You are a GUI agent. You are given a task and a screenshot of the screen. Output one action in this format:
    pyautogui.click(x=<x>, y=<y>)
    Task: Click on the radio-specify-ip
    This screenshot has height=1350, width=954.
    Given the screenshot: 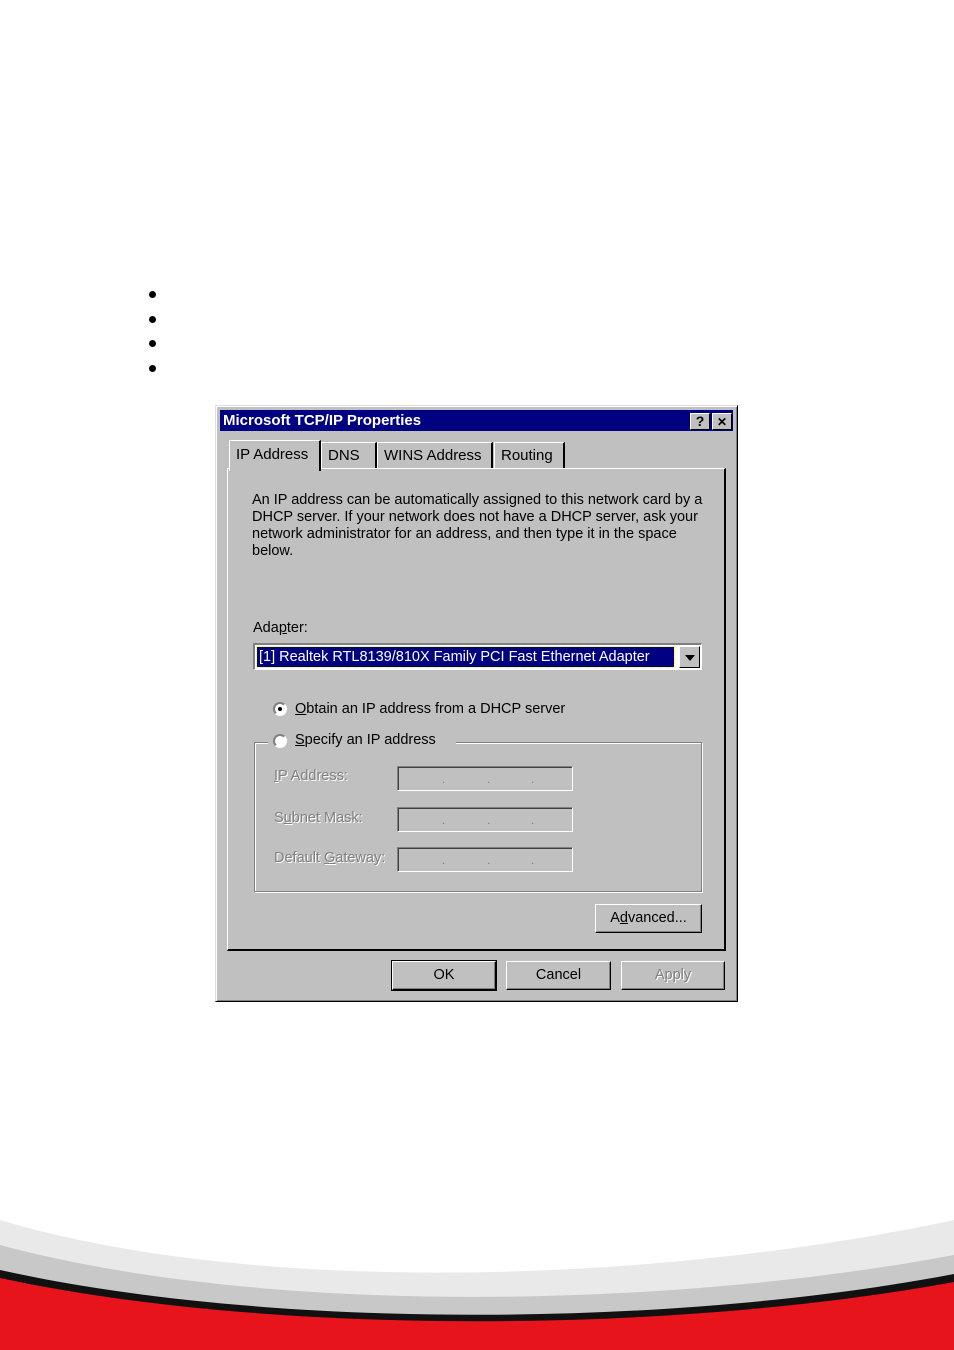 What is the action you would take?
    pyautogui.click(x=280, y=741)
    